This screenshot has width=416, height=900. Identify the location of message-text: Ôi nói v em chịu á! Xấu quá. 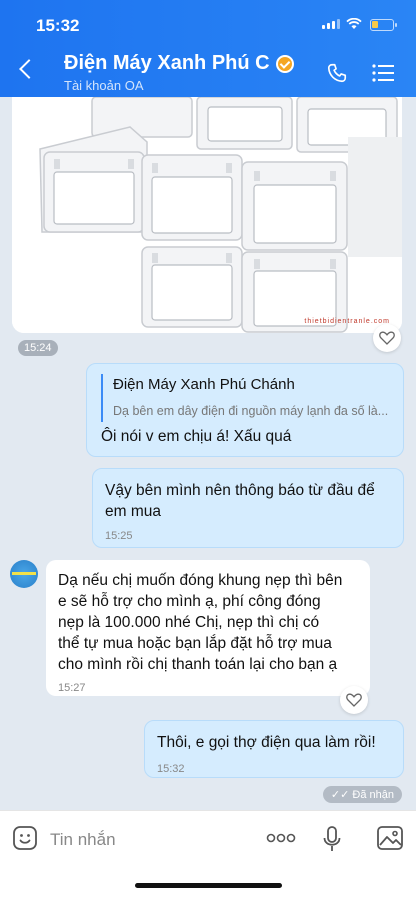
(196, 436).